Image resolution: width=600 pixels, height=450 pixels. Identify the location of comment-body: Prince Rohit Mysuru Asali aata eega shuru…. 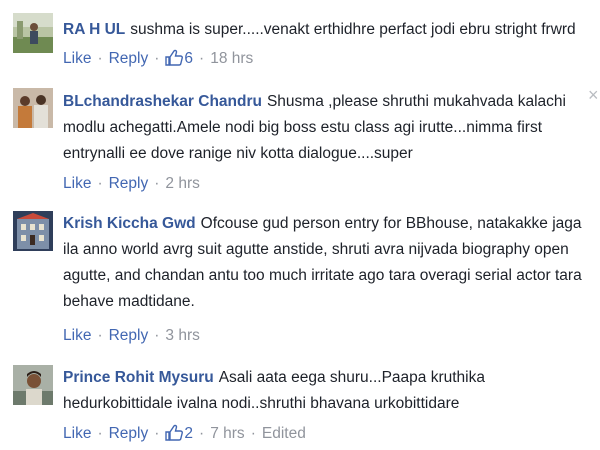
(325, 391).